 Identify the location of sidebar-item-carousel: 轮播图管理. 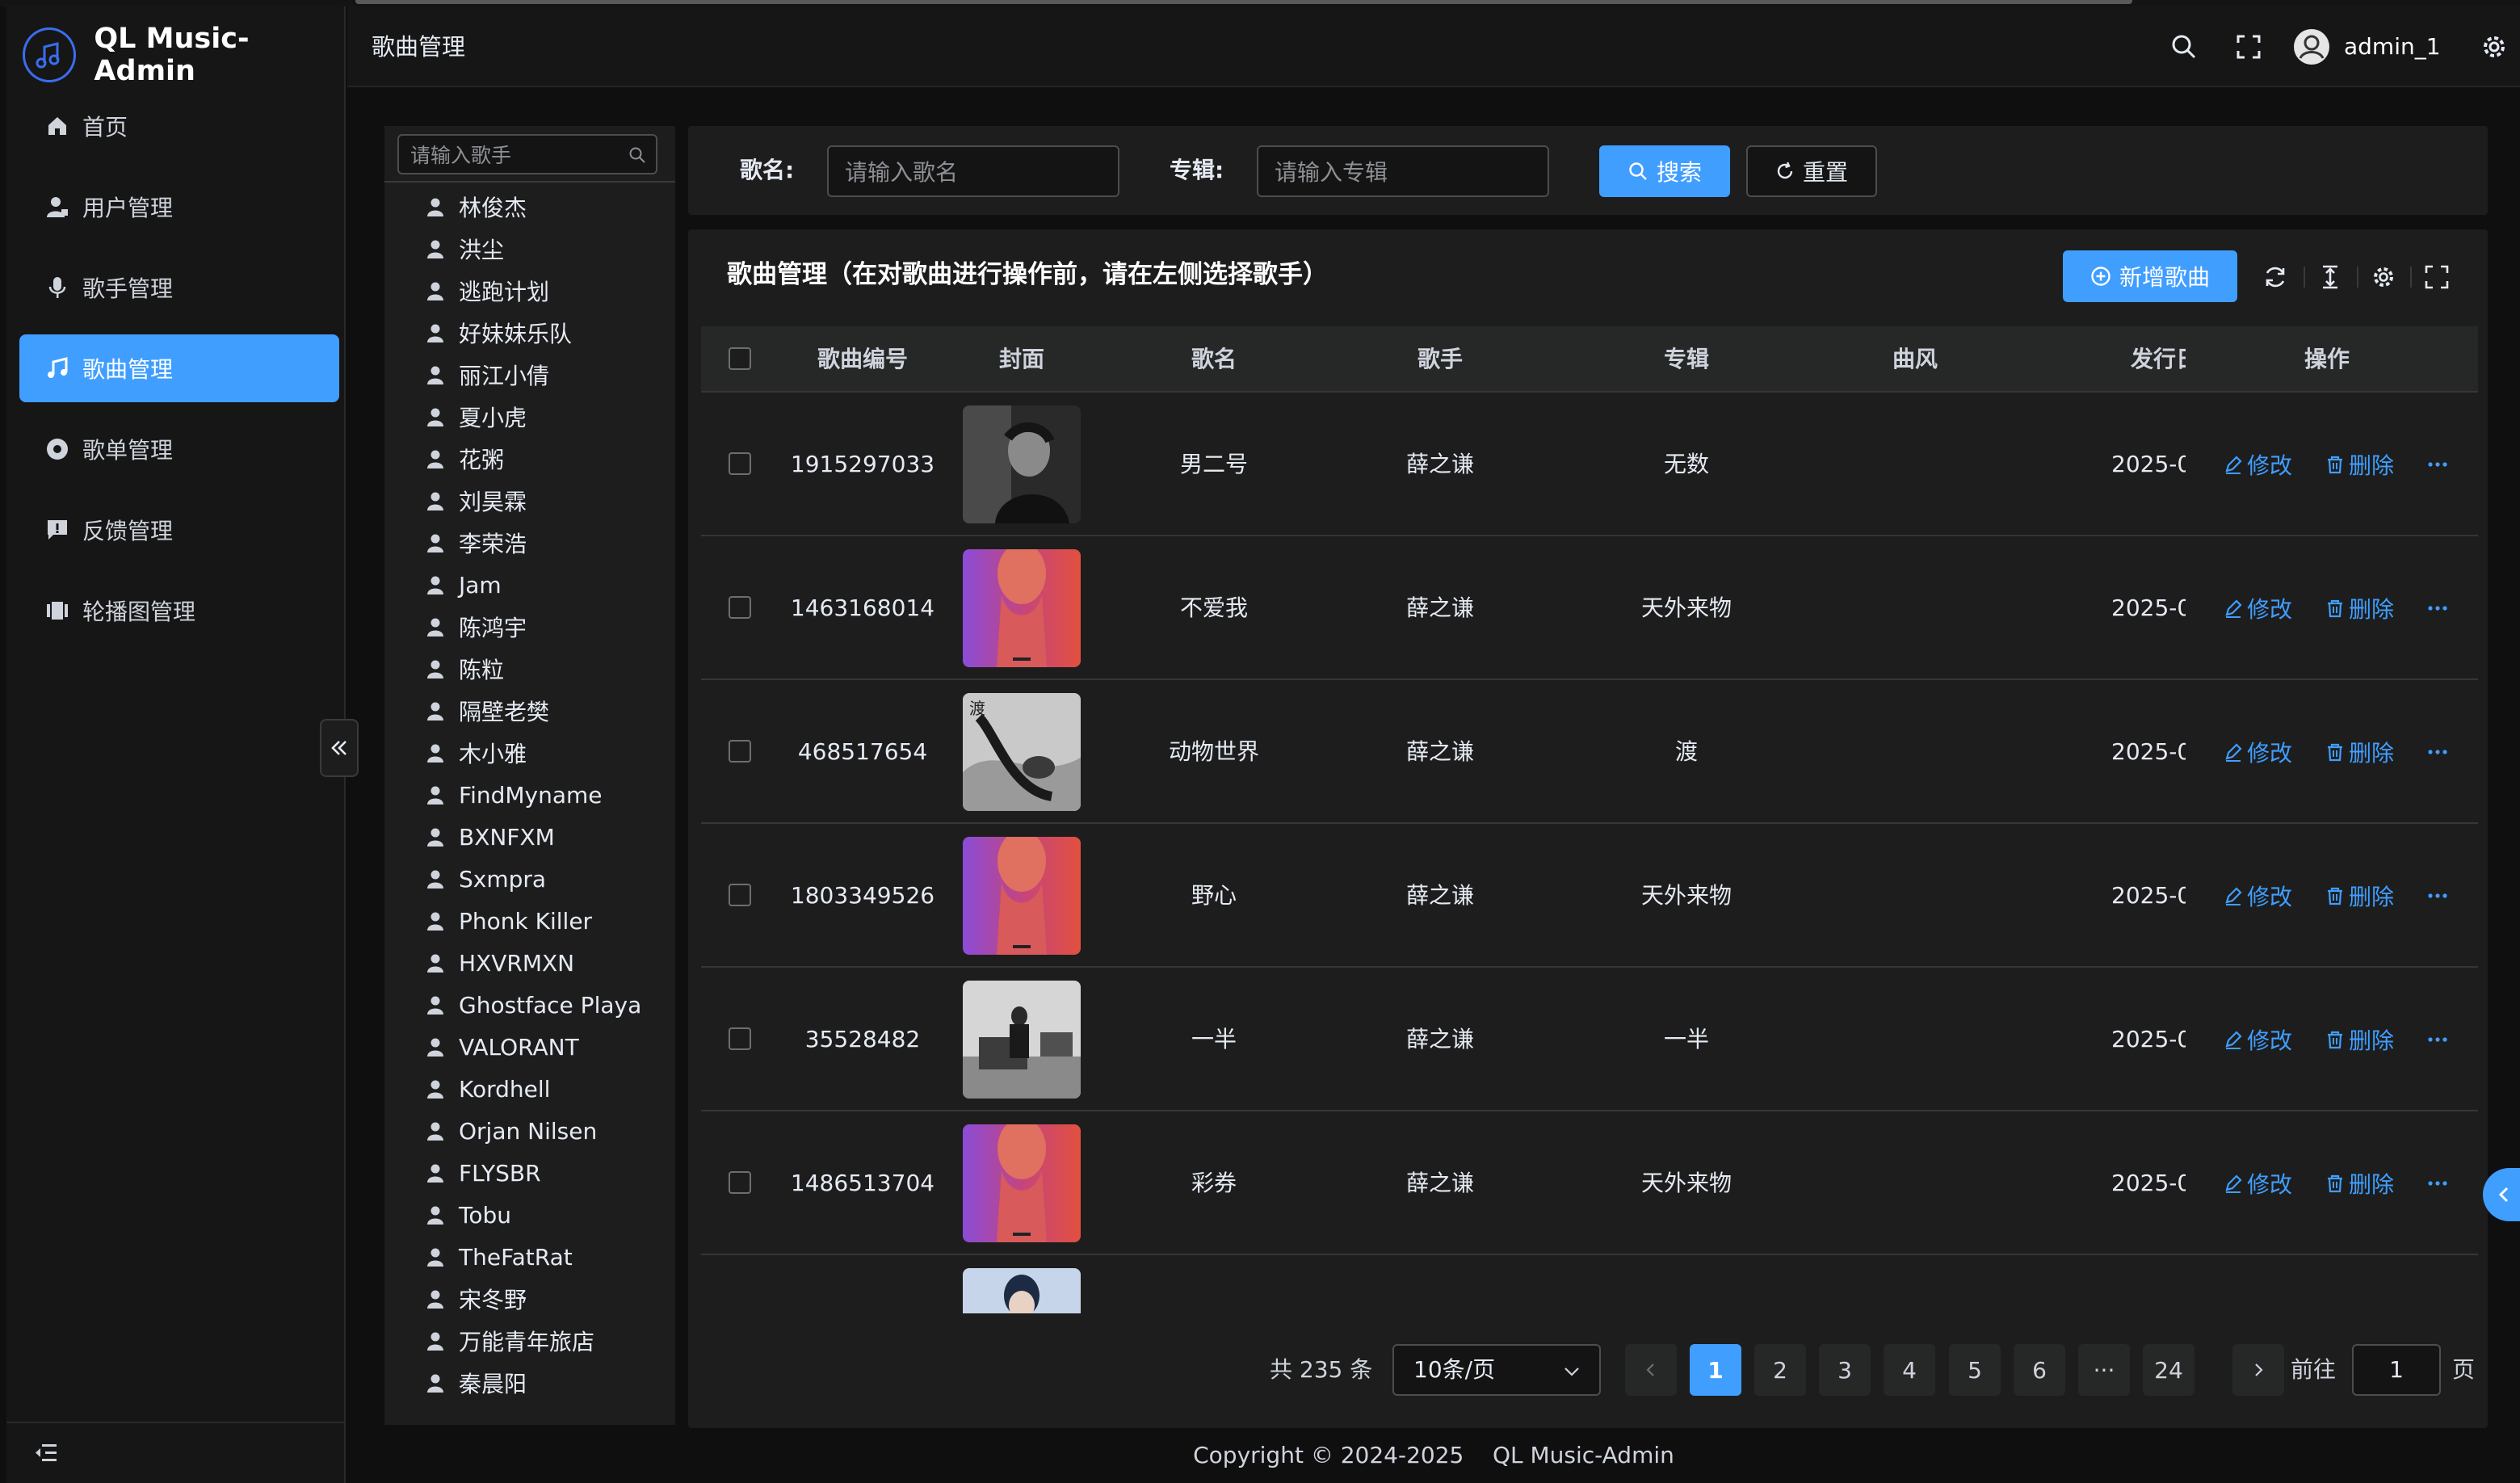
(179, 611).